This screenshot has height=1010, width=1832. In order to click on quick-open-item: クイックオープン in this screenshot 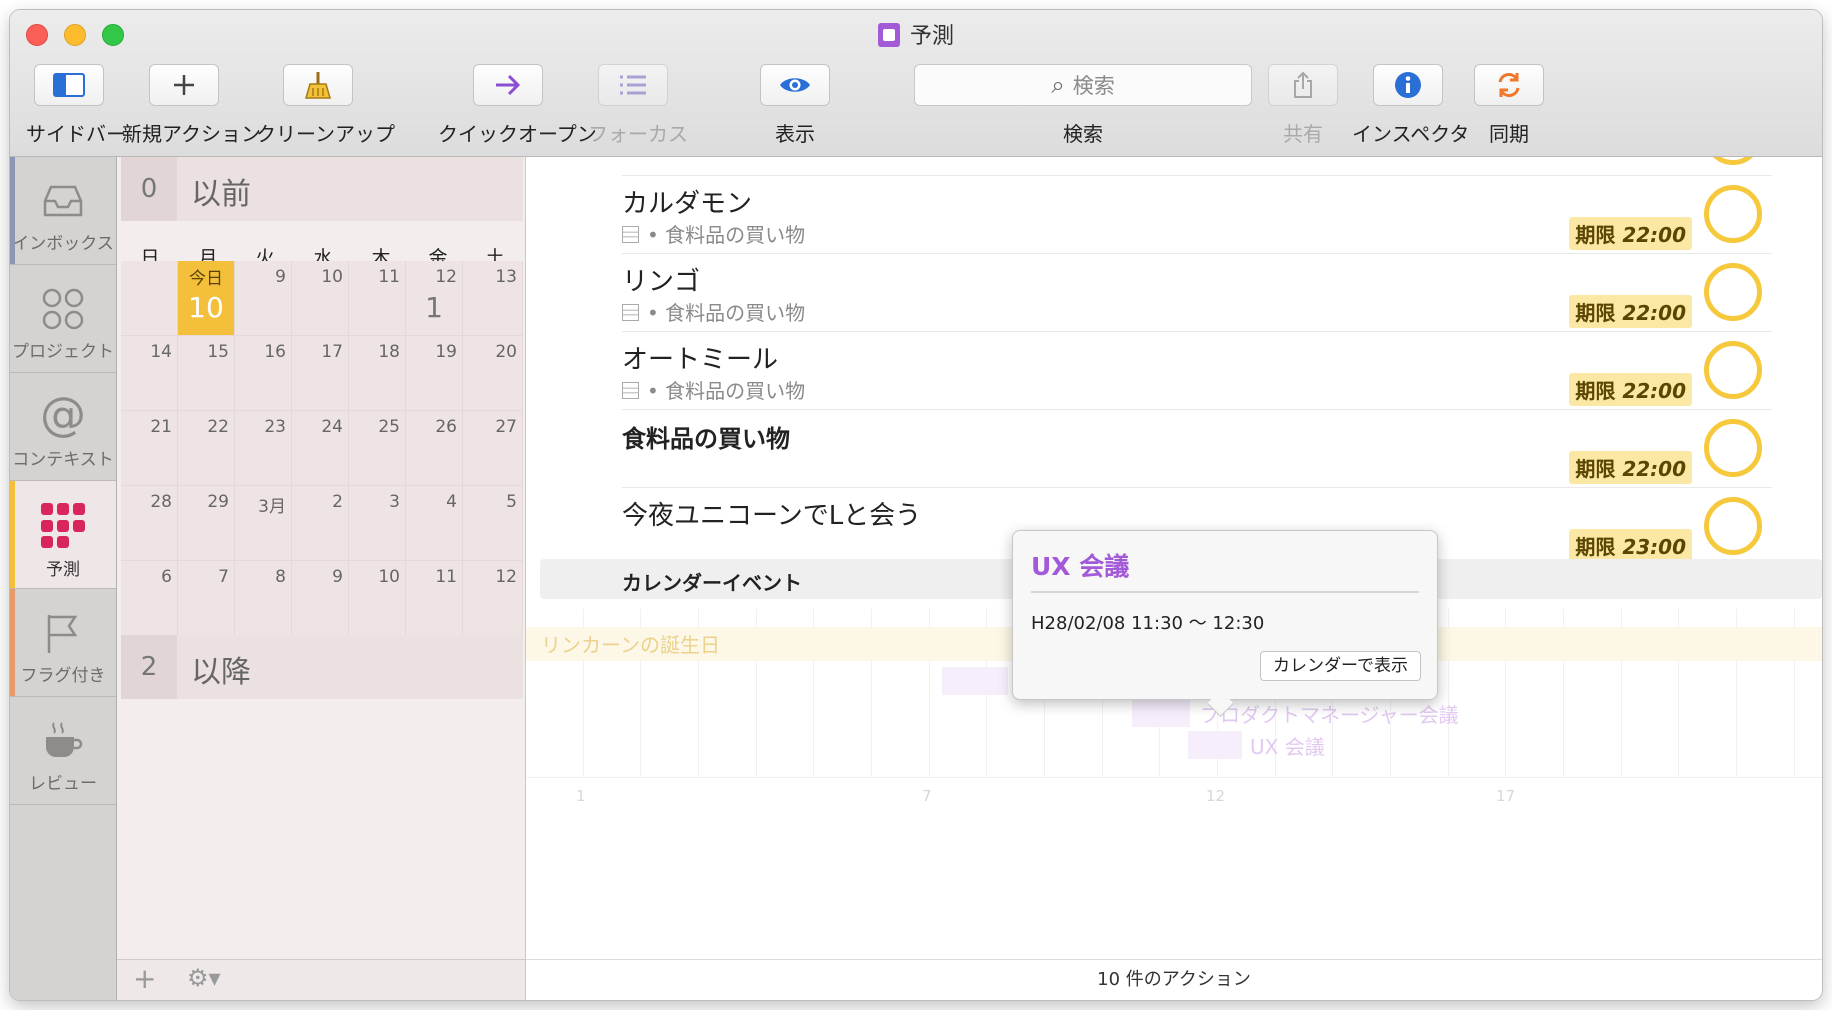, I will do `click(517, 107)`.